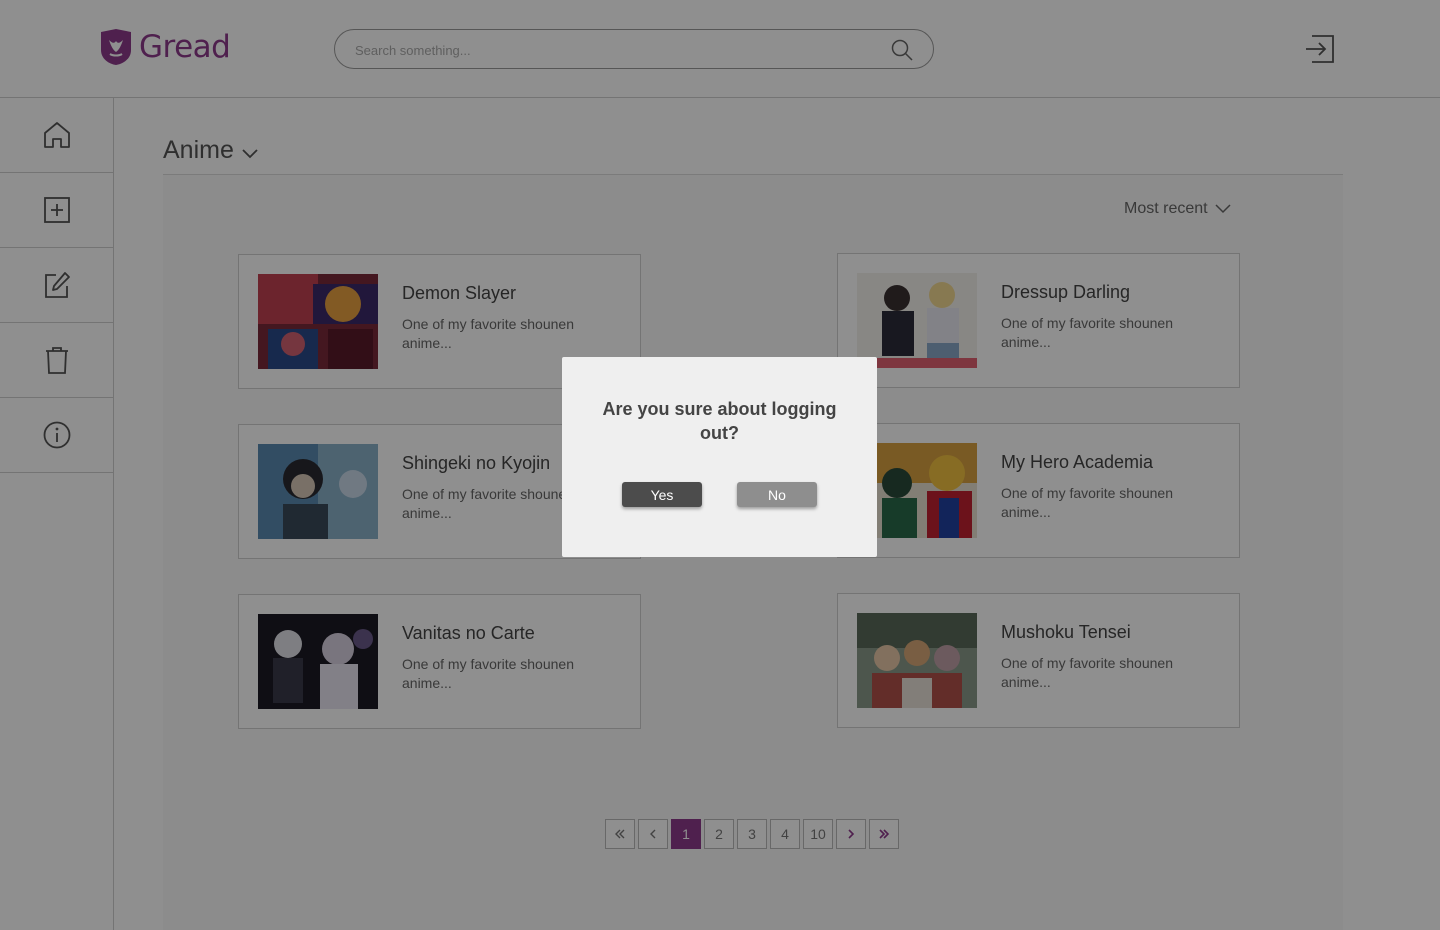 The width and height of the screenshot is (1440, 930). I want to click on dialog-message: Are you sure about logging out?, so click(719, 421).